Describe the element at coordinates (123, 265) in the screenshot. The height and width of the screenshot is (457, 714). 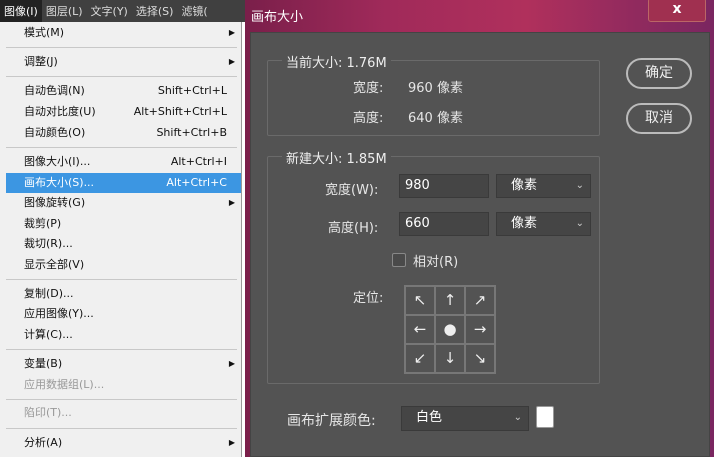
I see `menu-item: 显示全部(V)` at that location.